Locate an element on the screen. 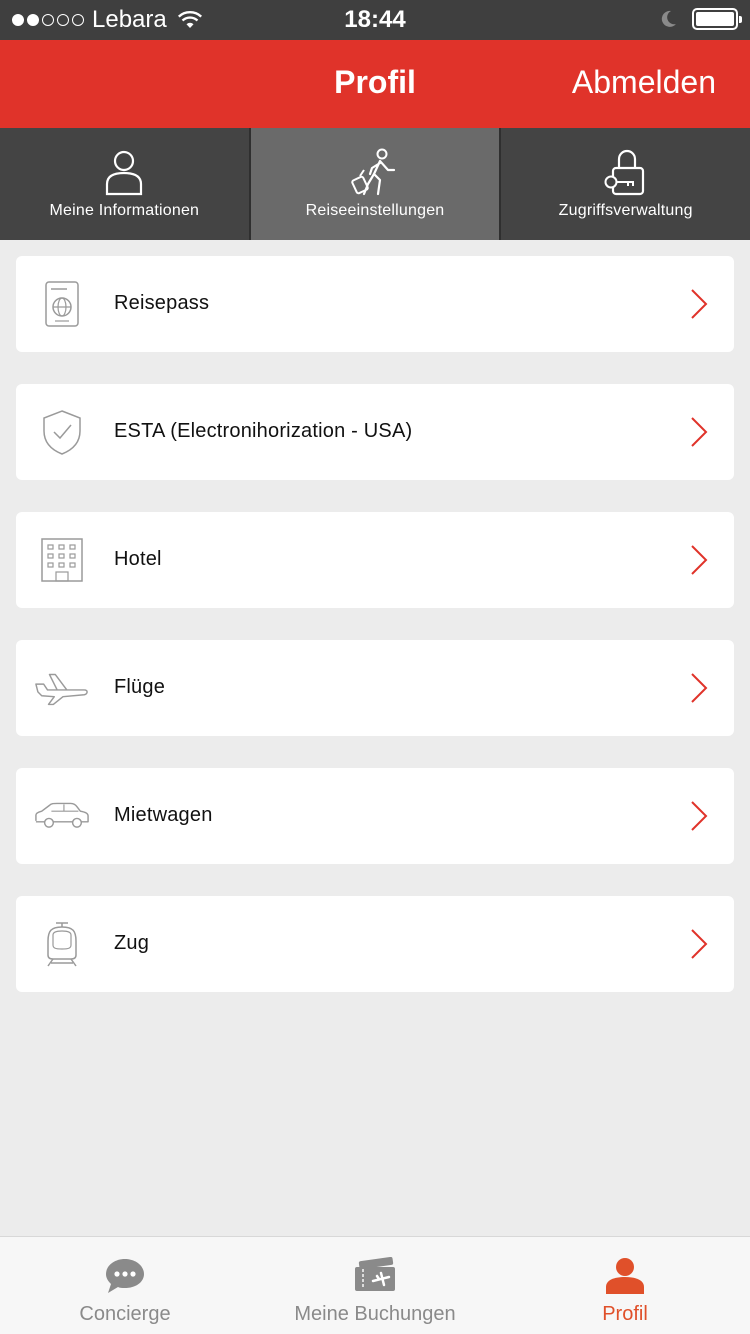  shield-icon is located at coordinates (62, 432).